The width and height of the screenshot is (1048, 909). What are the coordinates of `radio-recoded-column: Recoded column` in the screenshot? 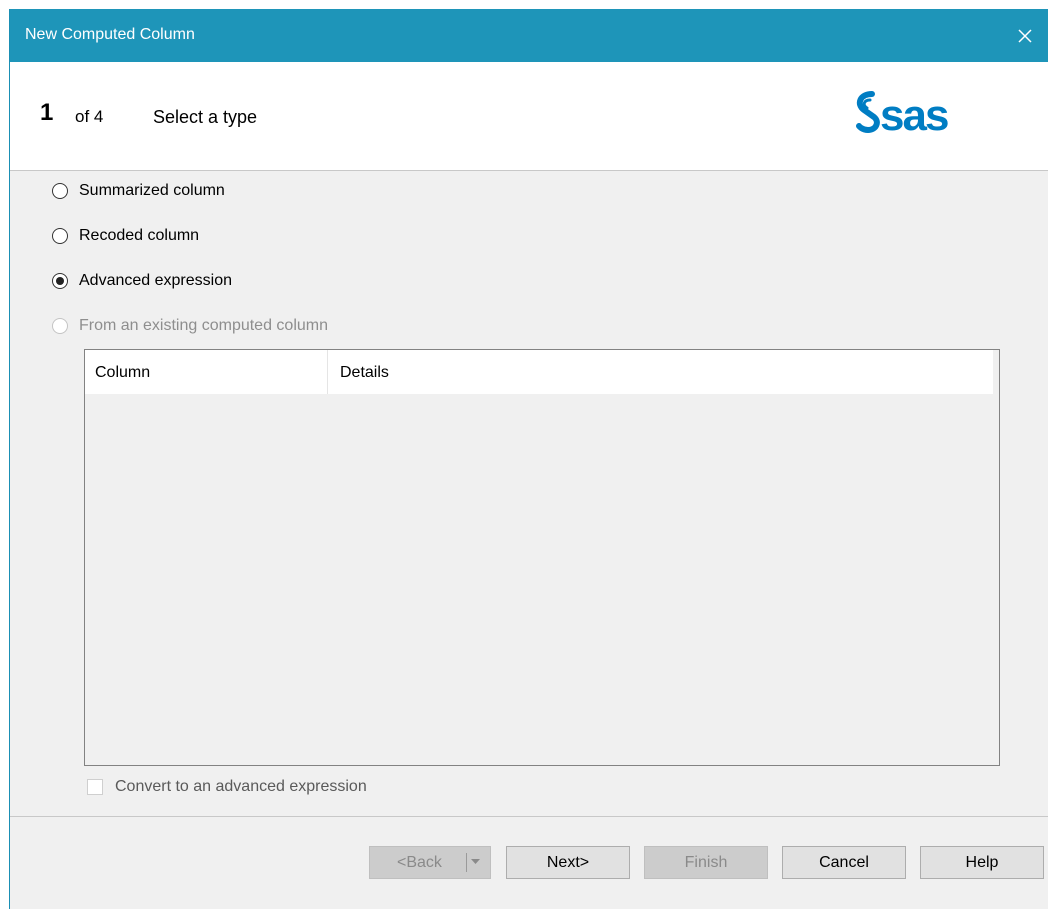 It's located at (125, 236).